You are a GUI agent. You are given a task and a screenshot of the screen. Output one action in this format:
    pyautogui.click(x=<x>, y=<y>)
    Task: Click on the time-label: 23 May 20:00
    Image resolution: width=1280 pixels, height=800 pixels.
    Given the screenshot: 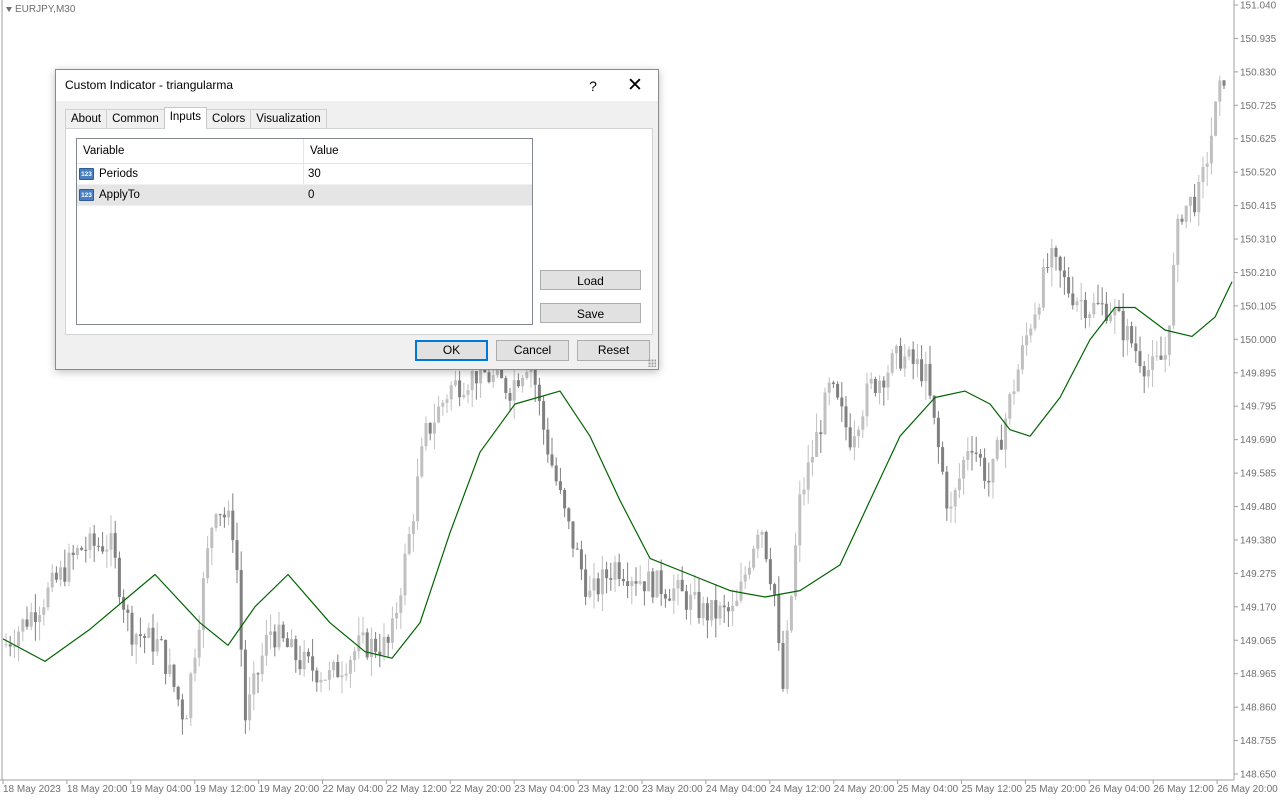 What is the action you would take?
    pyautogui.click(x=672, y=789)
    